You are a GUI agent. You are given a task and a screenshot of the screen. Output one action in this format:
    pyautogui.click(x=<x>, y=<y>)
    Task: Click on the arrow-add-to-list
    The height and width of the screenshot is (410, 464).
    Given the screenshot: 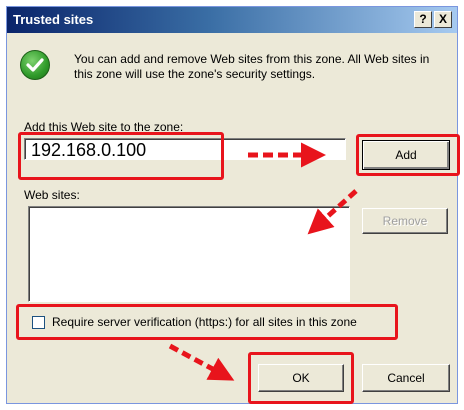 What is the action you would take?
    pyautogui.click(x=332, y=212)
    